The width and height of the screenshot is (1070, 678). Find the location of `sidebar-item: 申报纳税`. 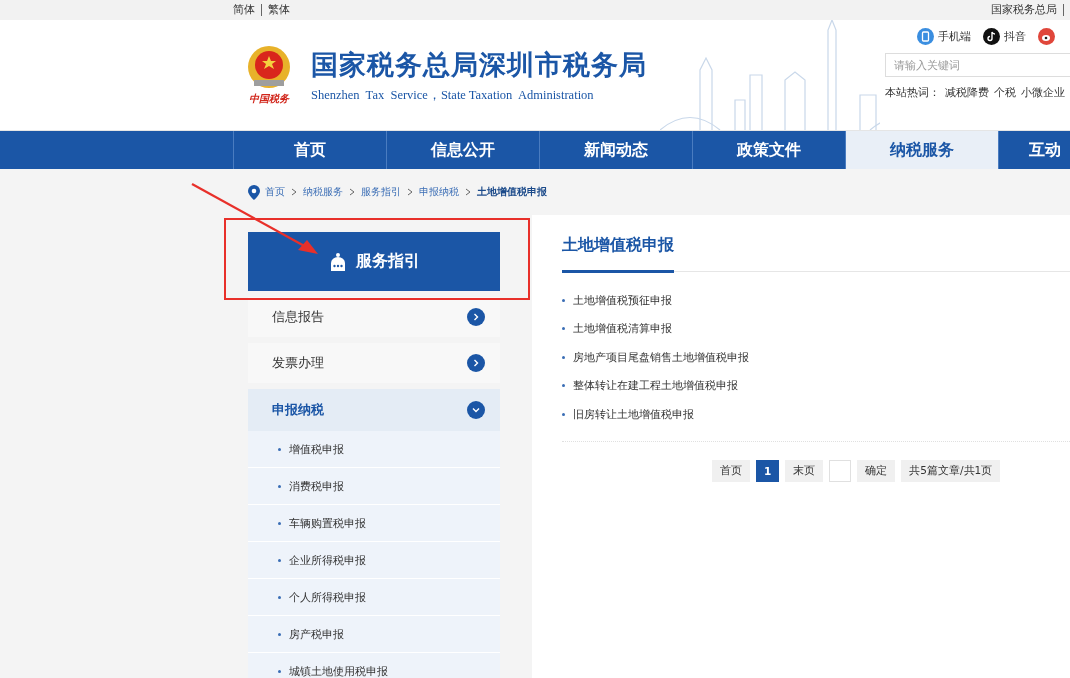

sidebar-item: 申报纳税 is located at coordinates (374, 410).